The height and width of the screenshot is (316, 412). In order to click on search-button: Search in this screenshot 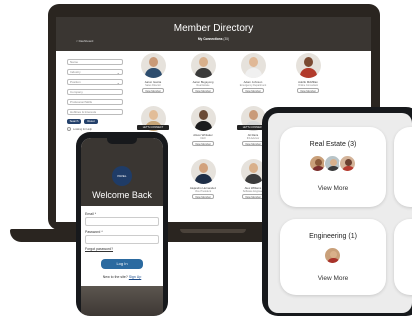, I will do `click(74, 121)`.